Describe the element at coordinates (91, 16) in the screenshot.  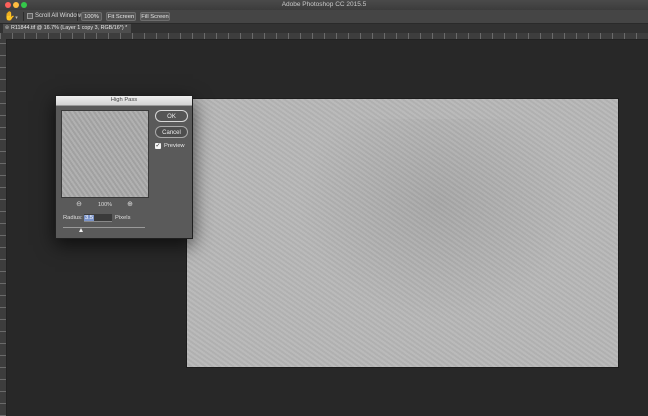
I see `zoom-100-button: 100%` at that location.